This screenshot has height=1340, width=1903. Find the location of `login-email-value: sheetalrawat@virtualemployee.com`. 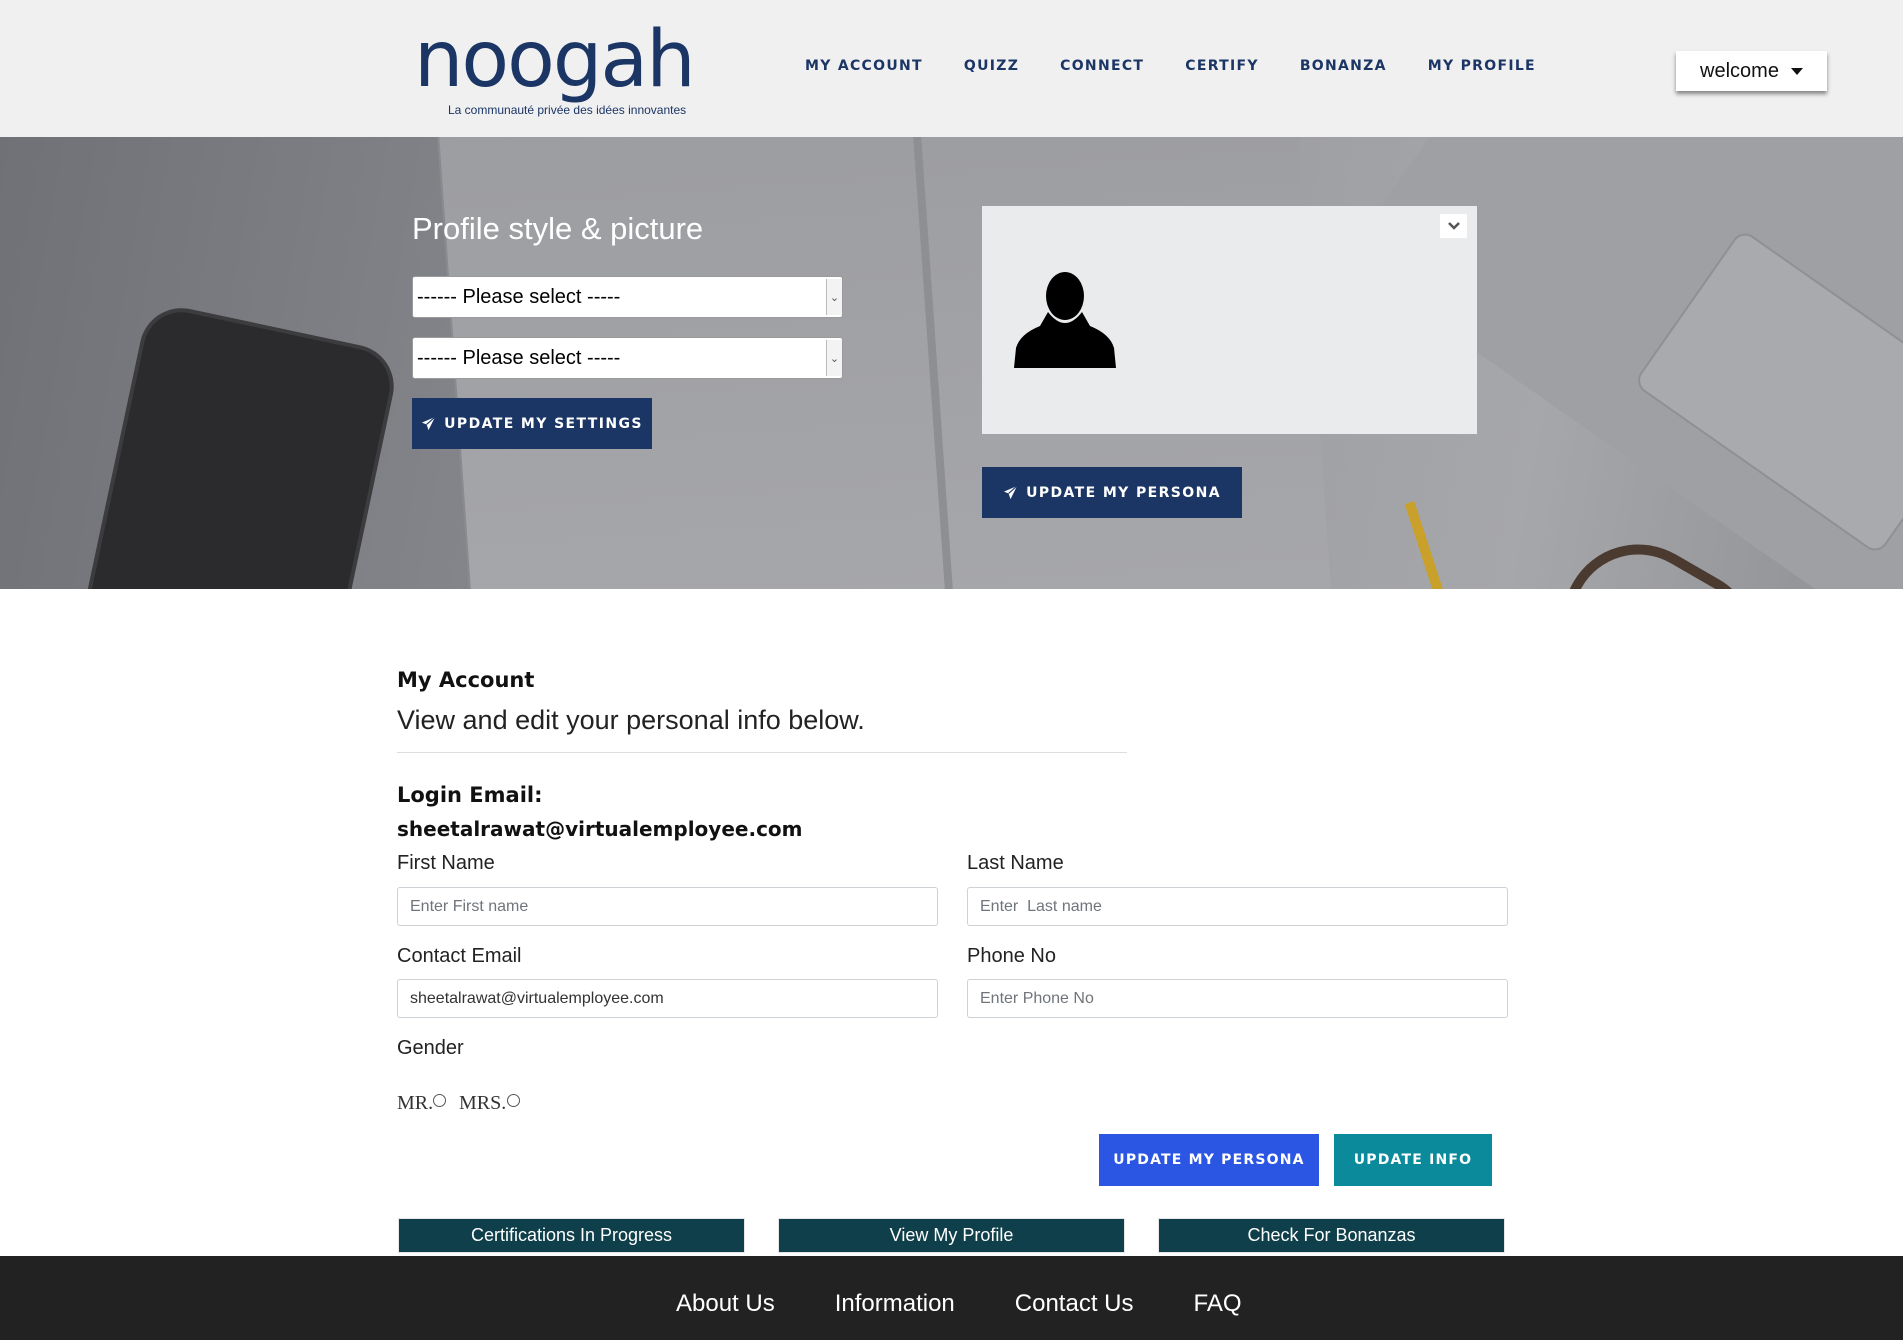

login-email-value: sheetalrawat@virtualemployee.com is located at coordinates (600, 829).